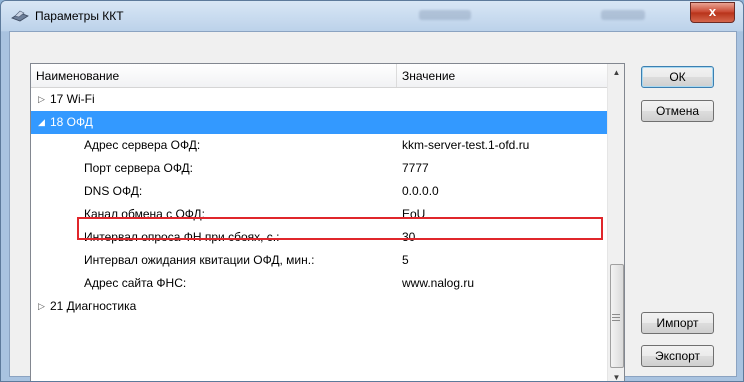 The image size is (744, 382). Describe the element at coordinates (677, 323) in the screenshot. I see `import-button: Импорт` at that location.